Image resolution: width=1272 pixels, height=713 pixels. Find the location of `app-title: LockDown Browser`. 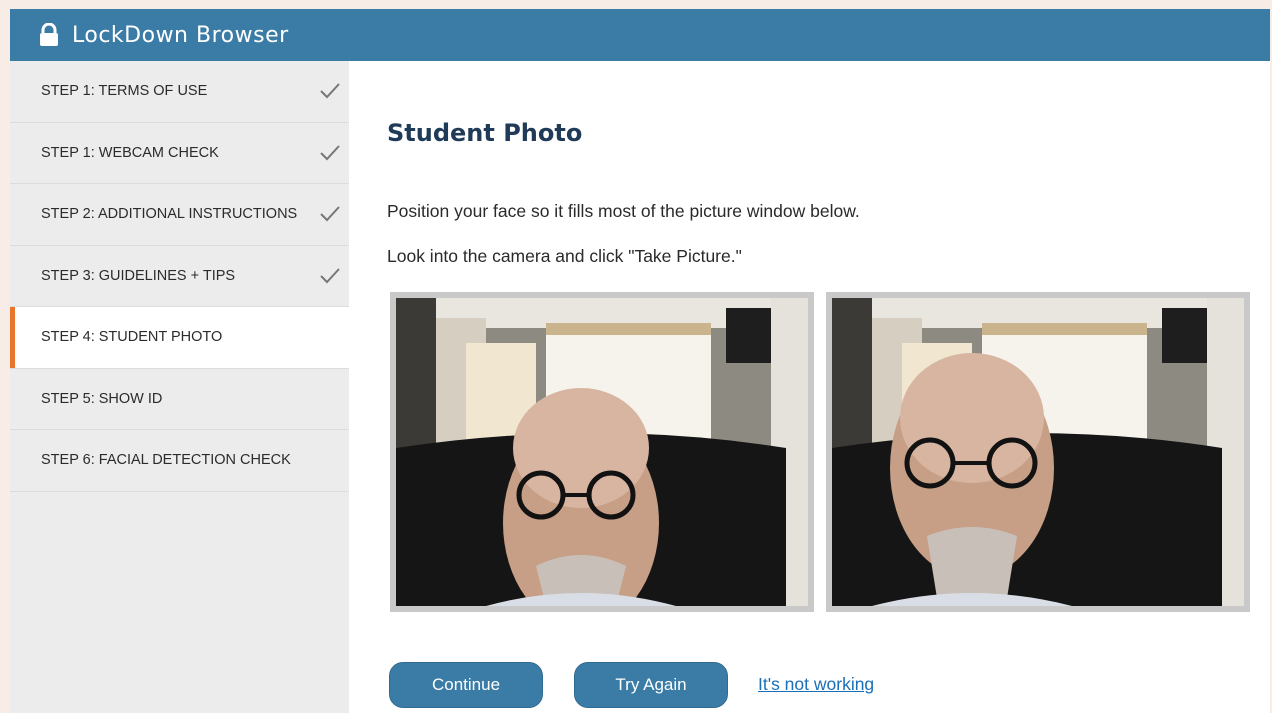

app-title: LockDown Browser is located at coordinates (180, 35).